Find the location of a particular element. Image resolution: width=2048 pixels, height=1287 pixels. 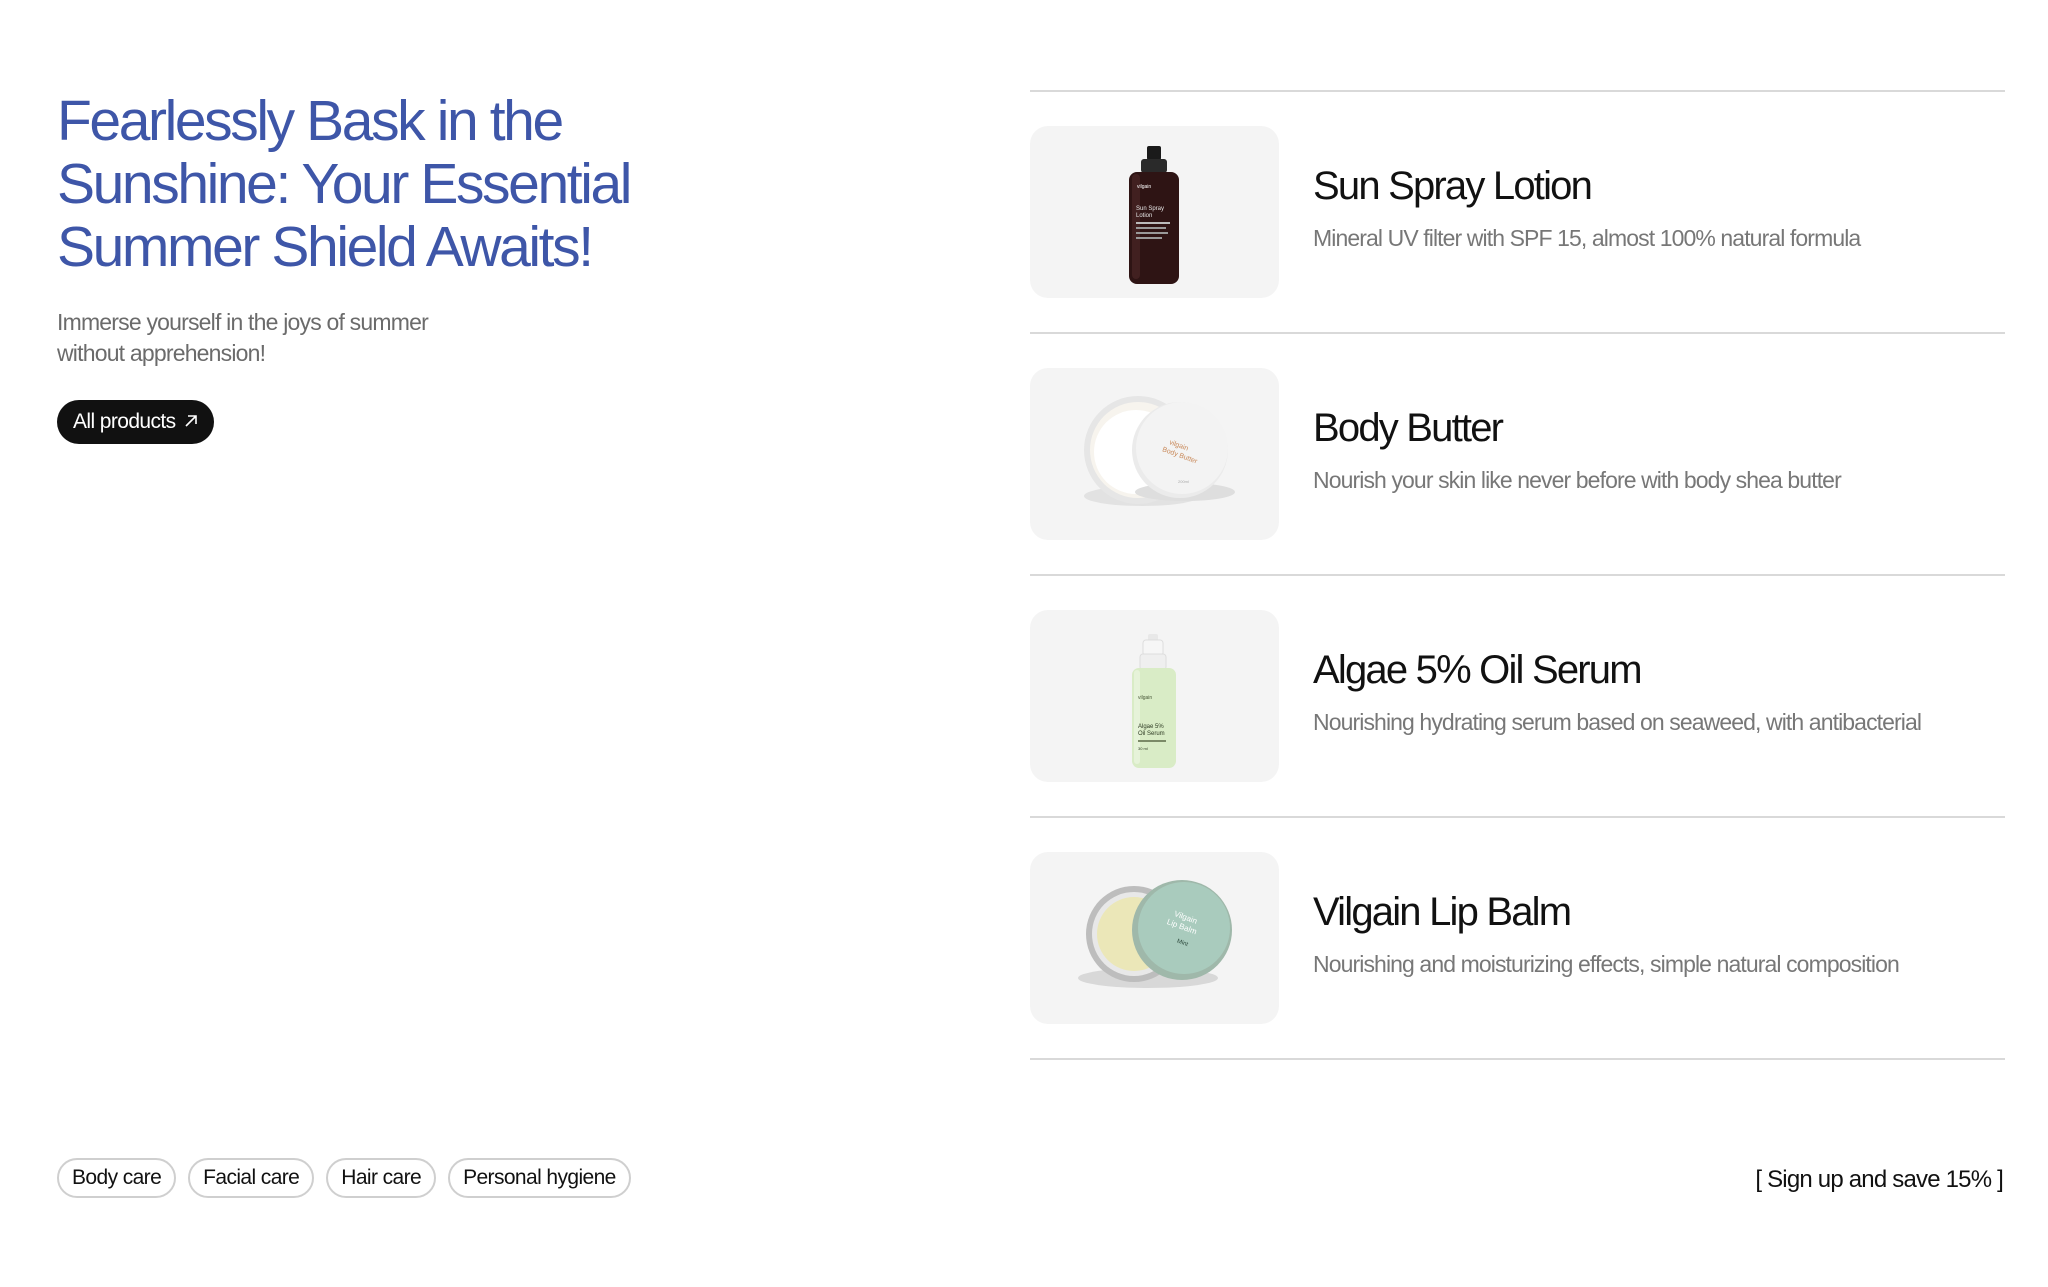

svg-text: vilgain is located at coordinates (1145, 698).